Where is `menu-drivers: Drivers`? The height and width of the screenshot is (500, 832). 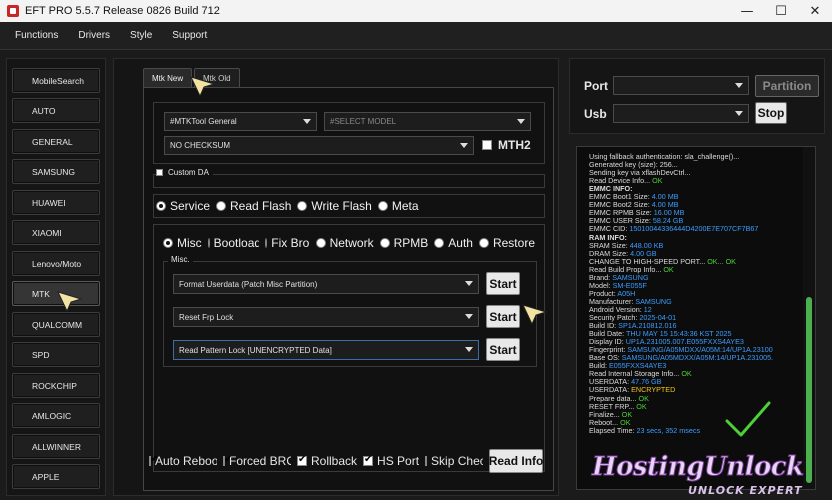
menu-drivers: Drivers is located at coordinates (94, 35).